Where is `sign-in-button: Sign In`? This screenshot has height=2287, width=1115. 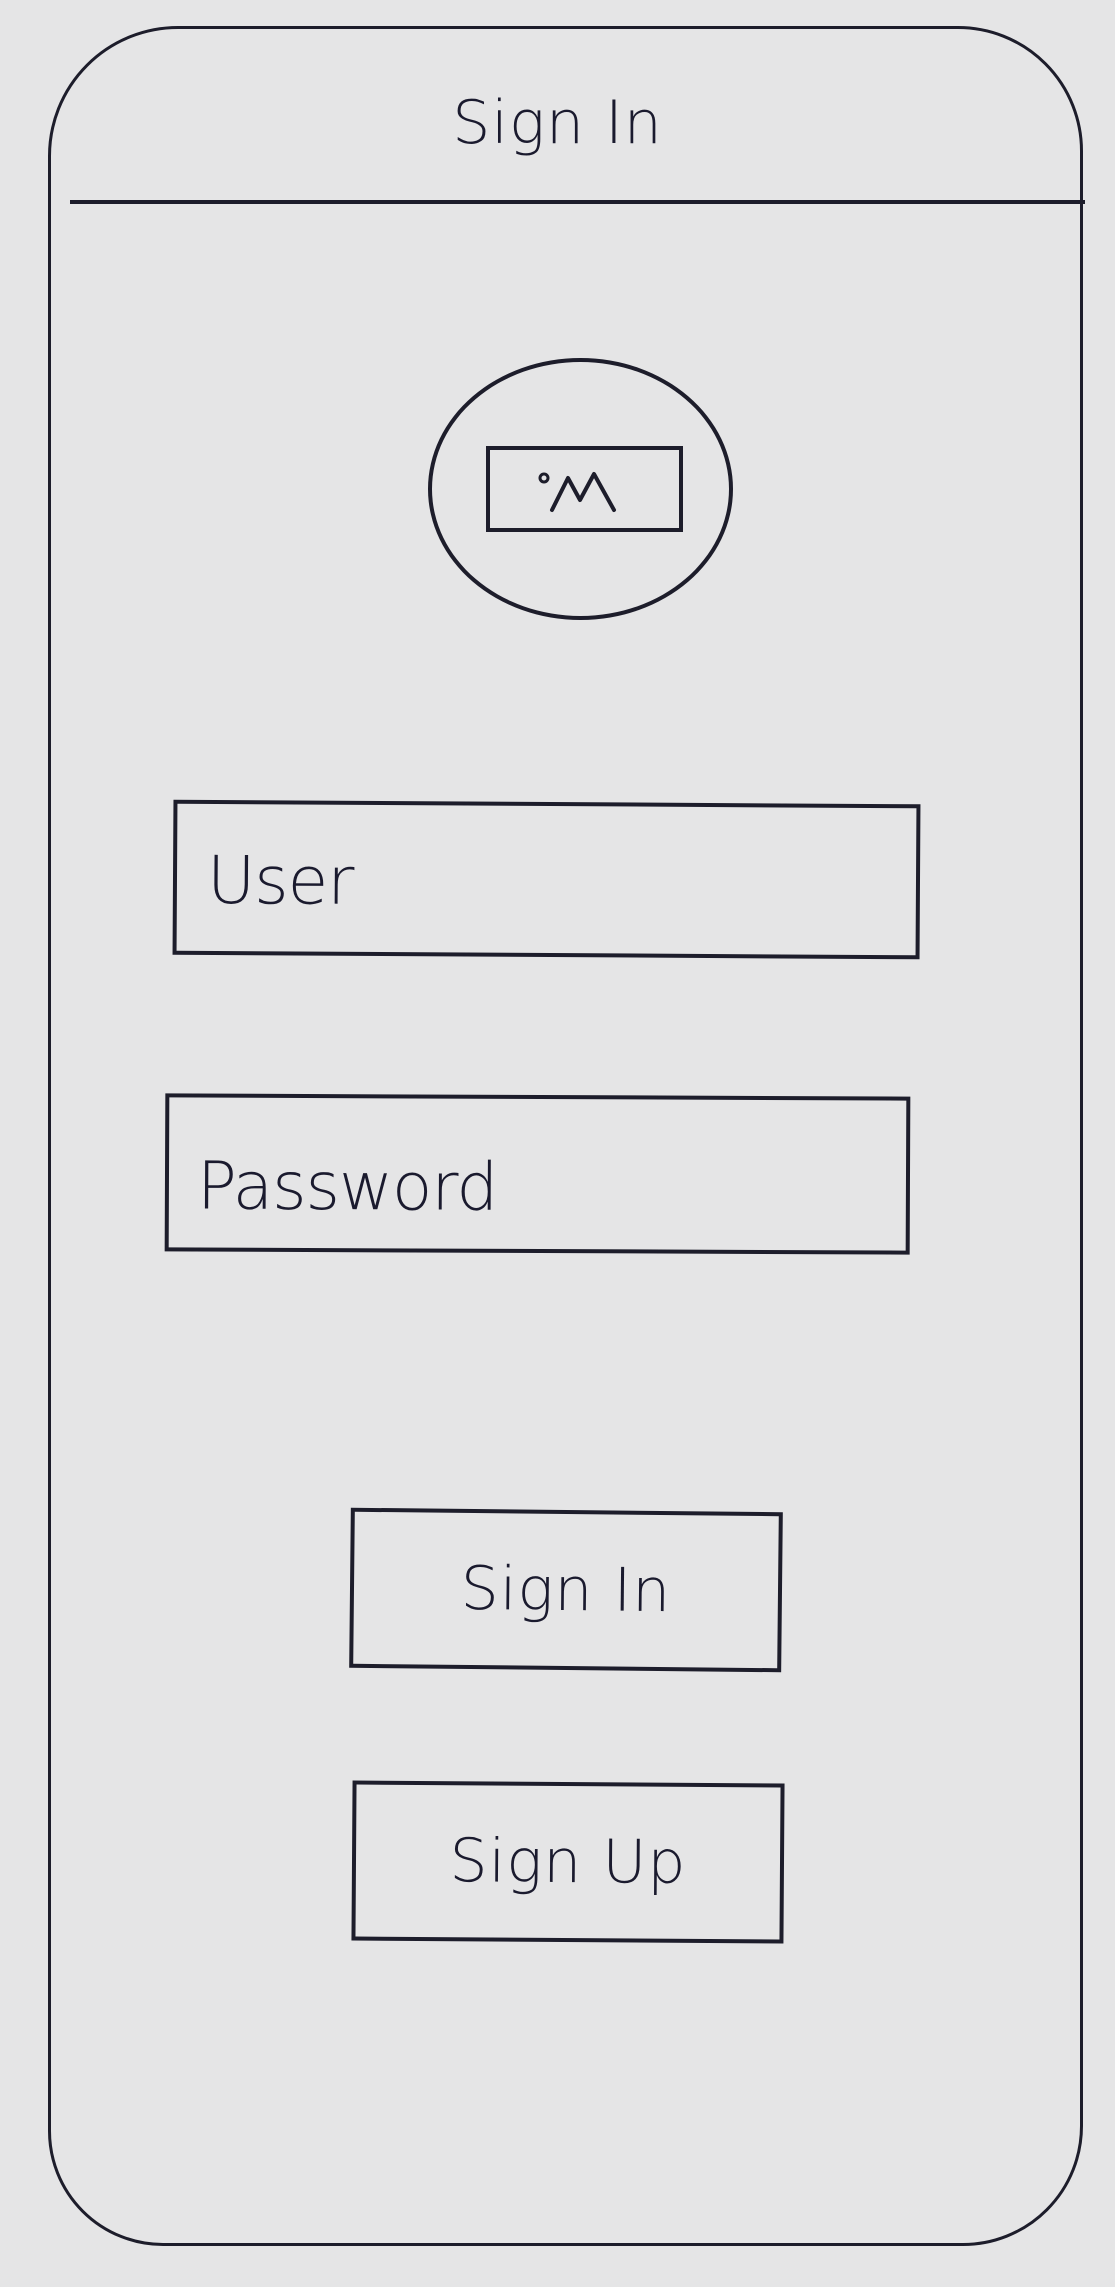 sign-in-button: Sign In is located at coordinates (566, 1590).